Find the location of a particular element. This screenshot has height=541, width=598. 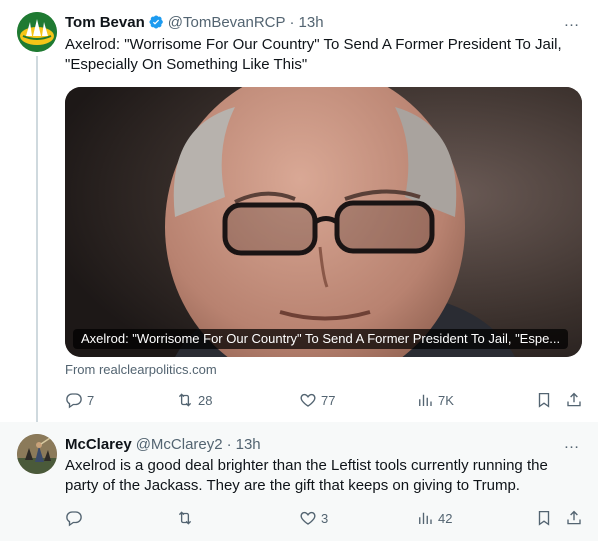

tweet-header: McClarey @McClarey2 · 13h is located at coordinates (163, 444).